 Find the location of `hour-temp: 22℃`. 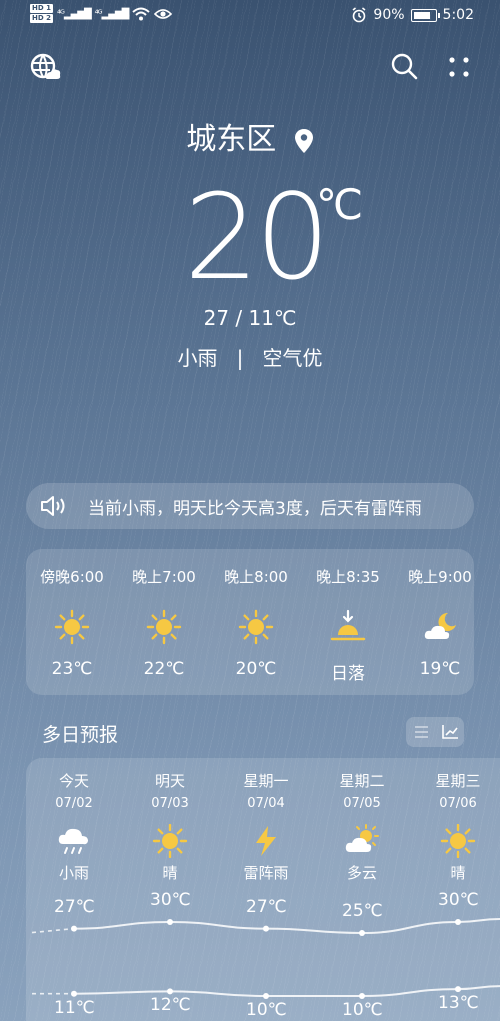

hour-temp: 22℃ is located at coordinates (164, 669).